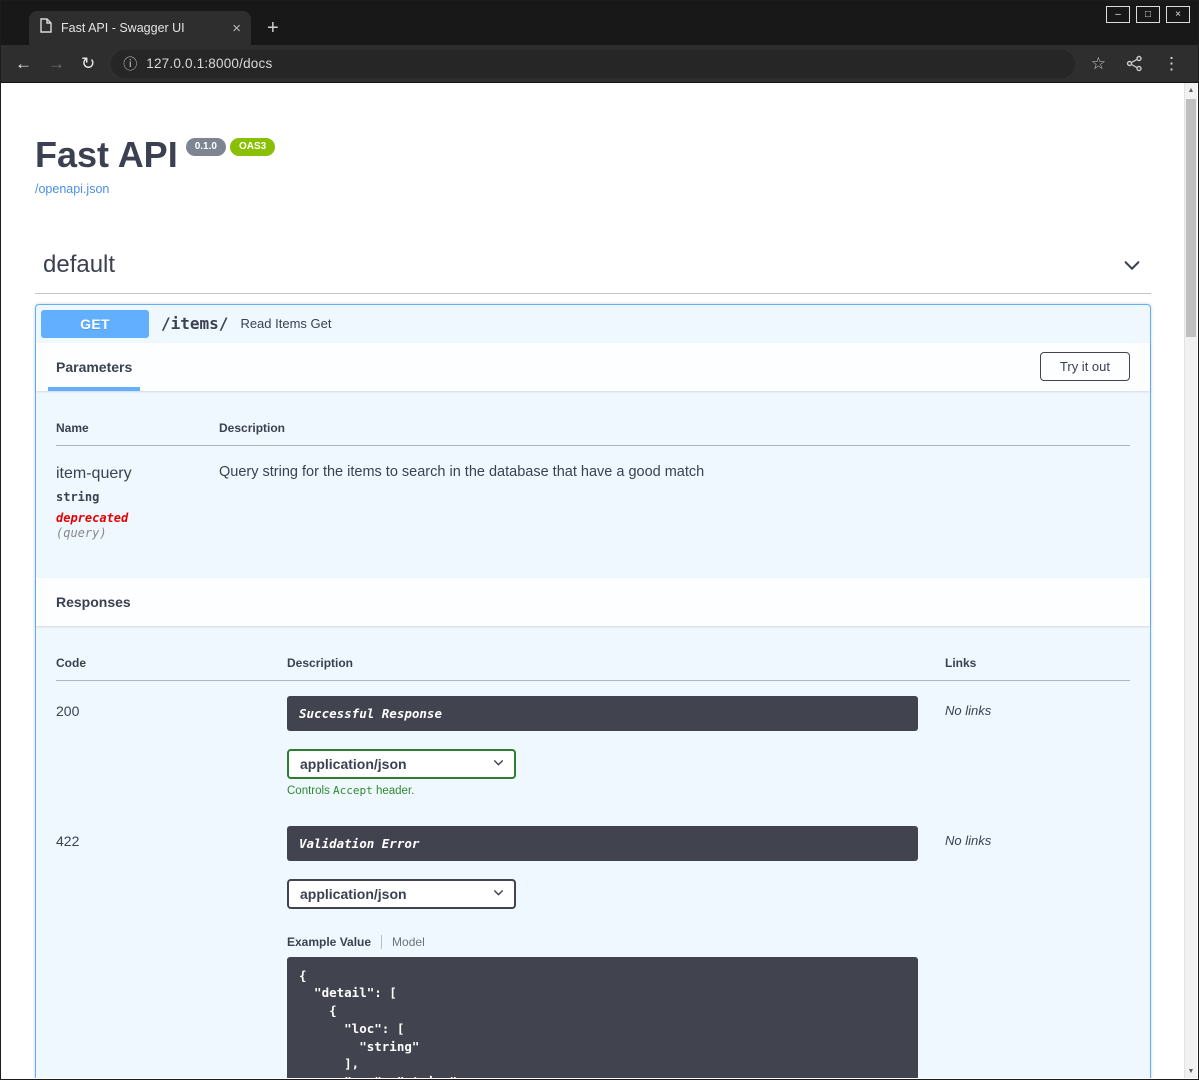 The image size is (1199, 1080). Describe the element at coordinates (123, 28) in the screenshot. I see `tab-title: Fast API - Swagger UI` at that location.